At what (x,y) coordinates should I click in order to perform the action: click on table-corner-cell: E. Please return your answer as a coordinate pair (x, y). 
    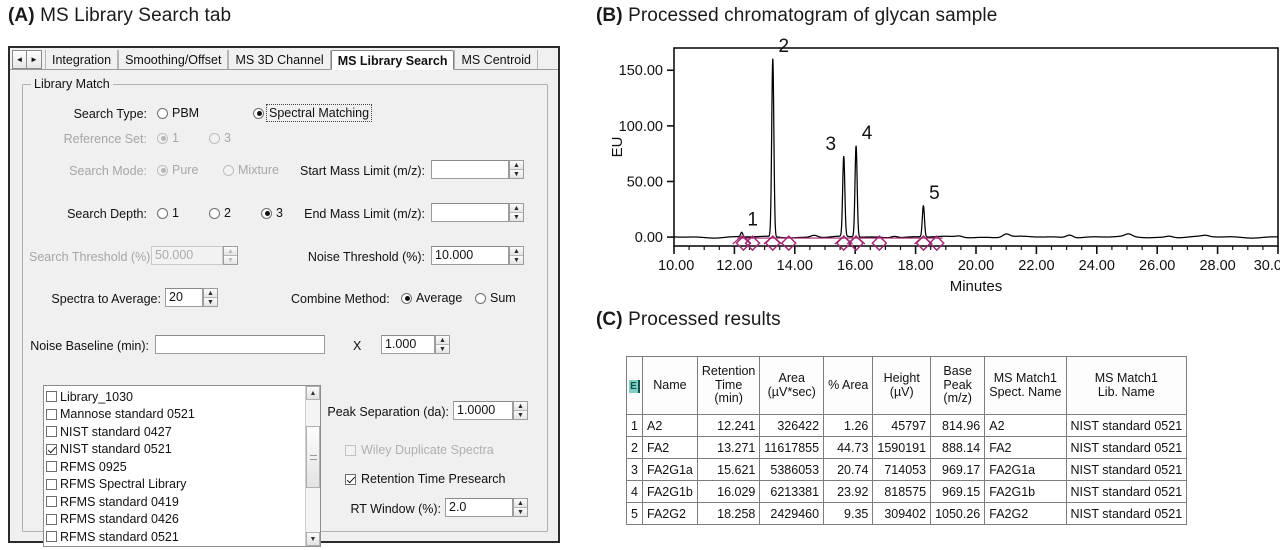
    Looking at the image, I should click on (634, 385).